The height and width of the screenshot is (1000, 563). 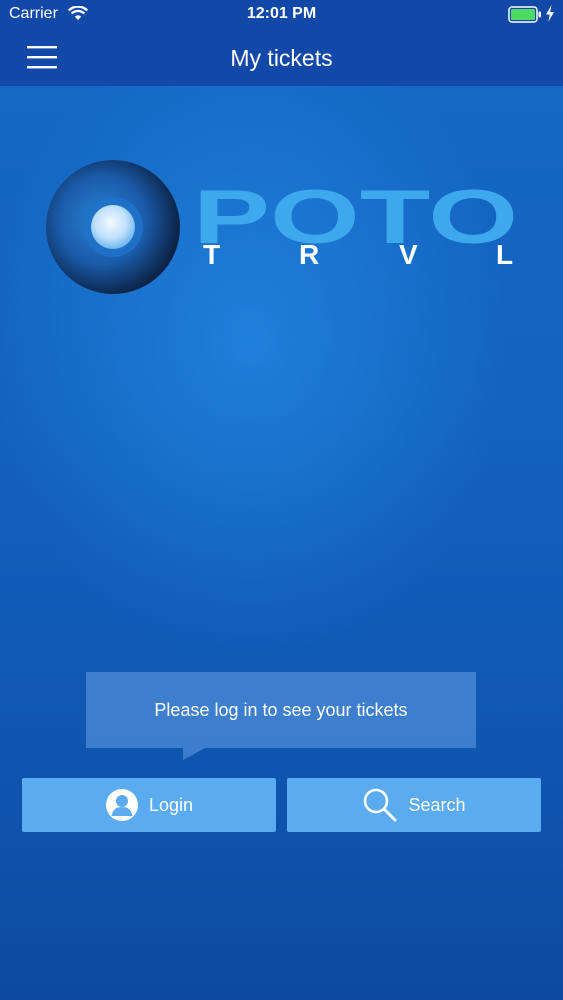 What do you see at coordinates (171, 804) in the screenshot?
I see `login-button-label: Login` at bounding box center [171, 804].